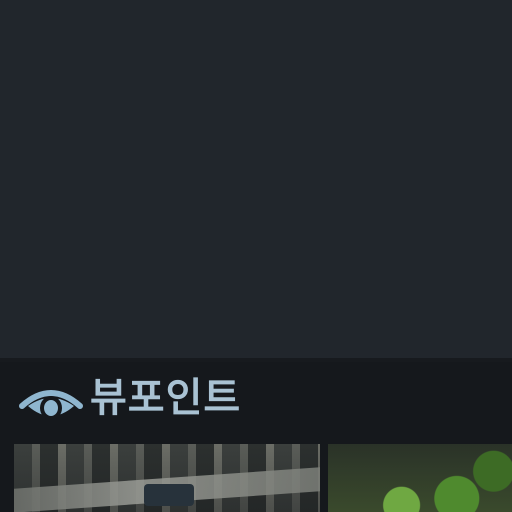  What do you see at coordinates (324, 478) in the screenshot?
I see `thumbnail-gap` at bounding box center [324, 478].